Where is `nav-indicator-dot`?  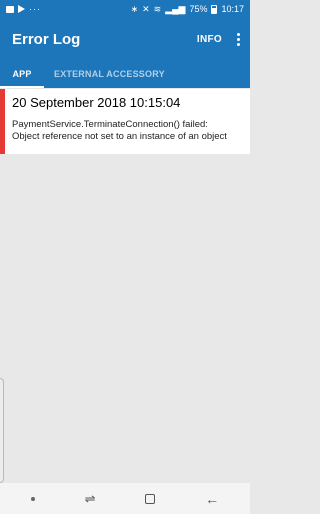
nav-indicator-dot is located at coordinates (32, 498).